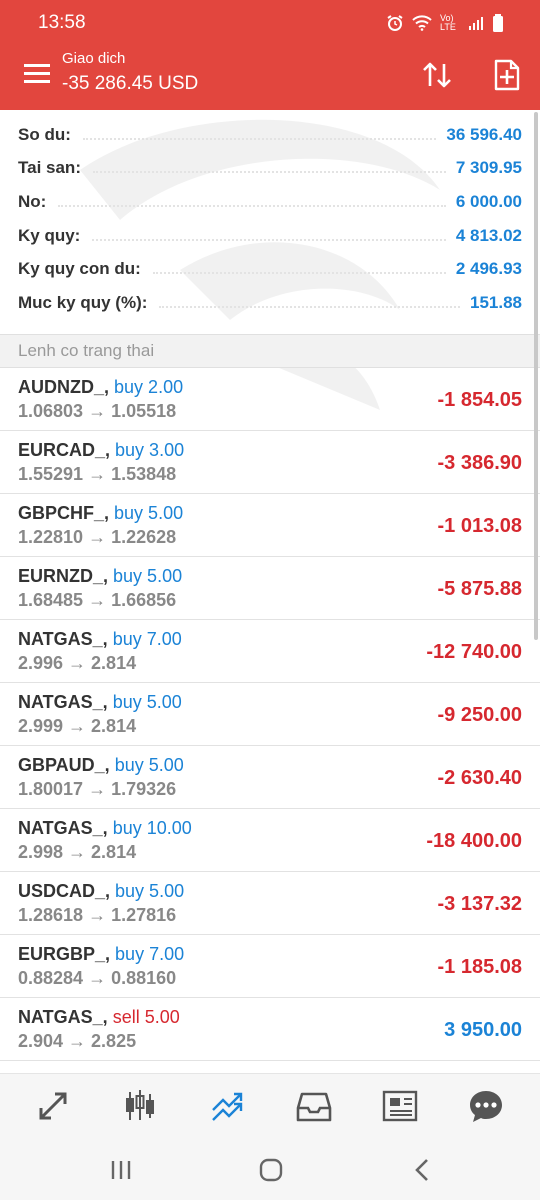 Image resolution: width=540 pixels, height=1200 pixels. Describe the element at coordinates (488, 168) in the screenshot. I see `equity-value: 7 309.95` at that location.